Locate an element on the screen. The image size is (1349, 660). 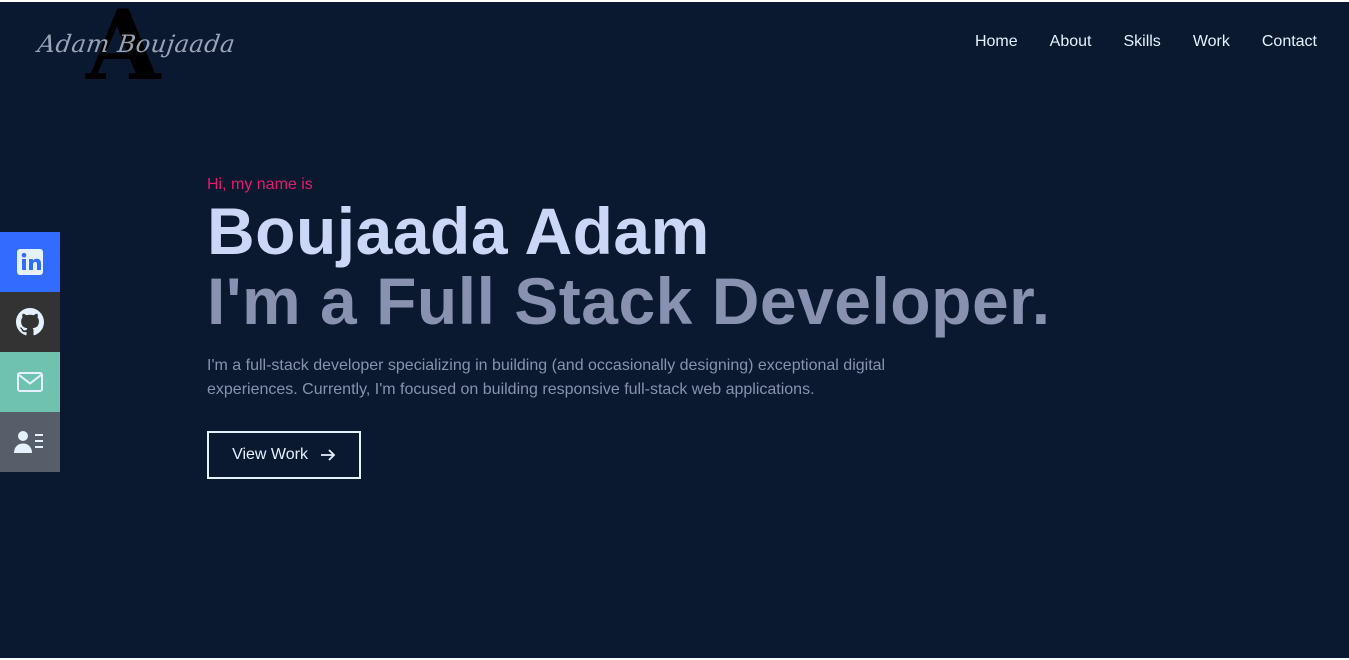
linkedin-icon is located at coordinates (30, 262).